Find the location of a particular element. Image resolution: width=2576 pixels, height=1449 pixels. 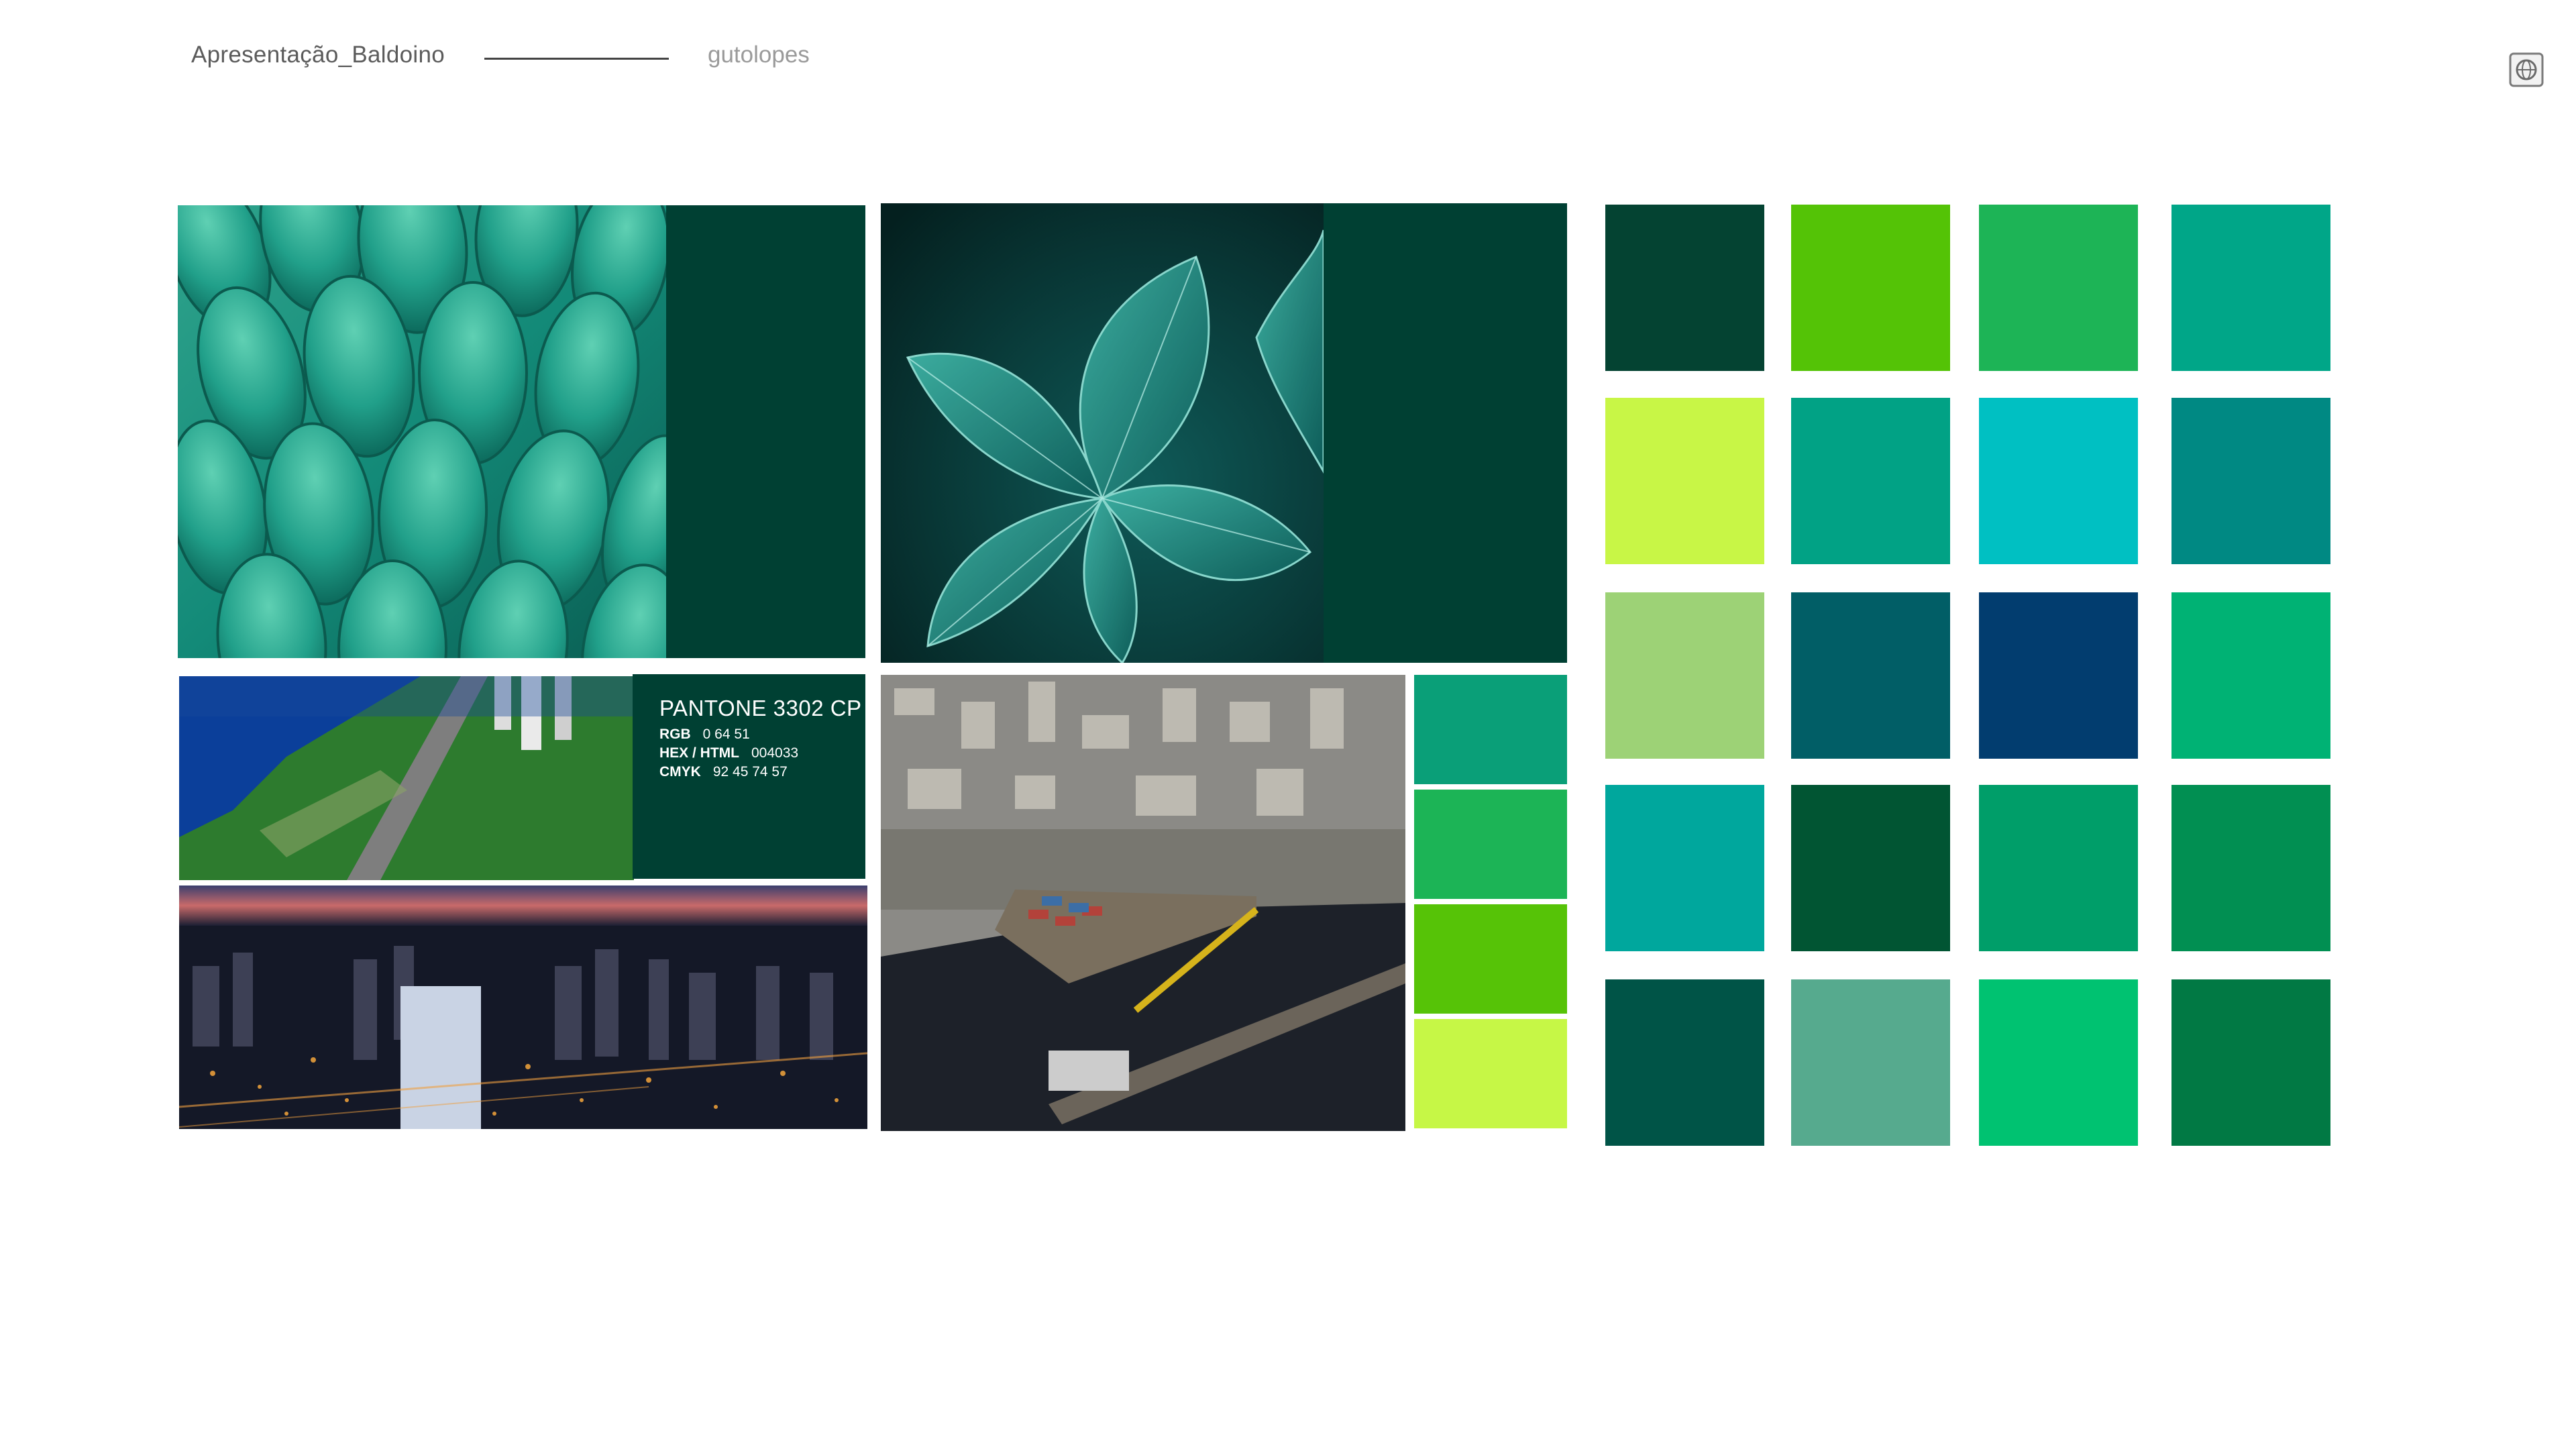

rgb-value: 0 64 51 is located at coordinates (726, 734).